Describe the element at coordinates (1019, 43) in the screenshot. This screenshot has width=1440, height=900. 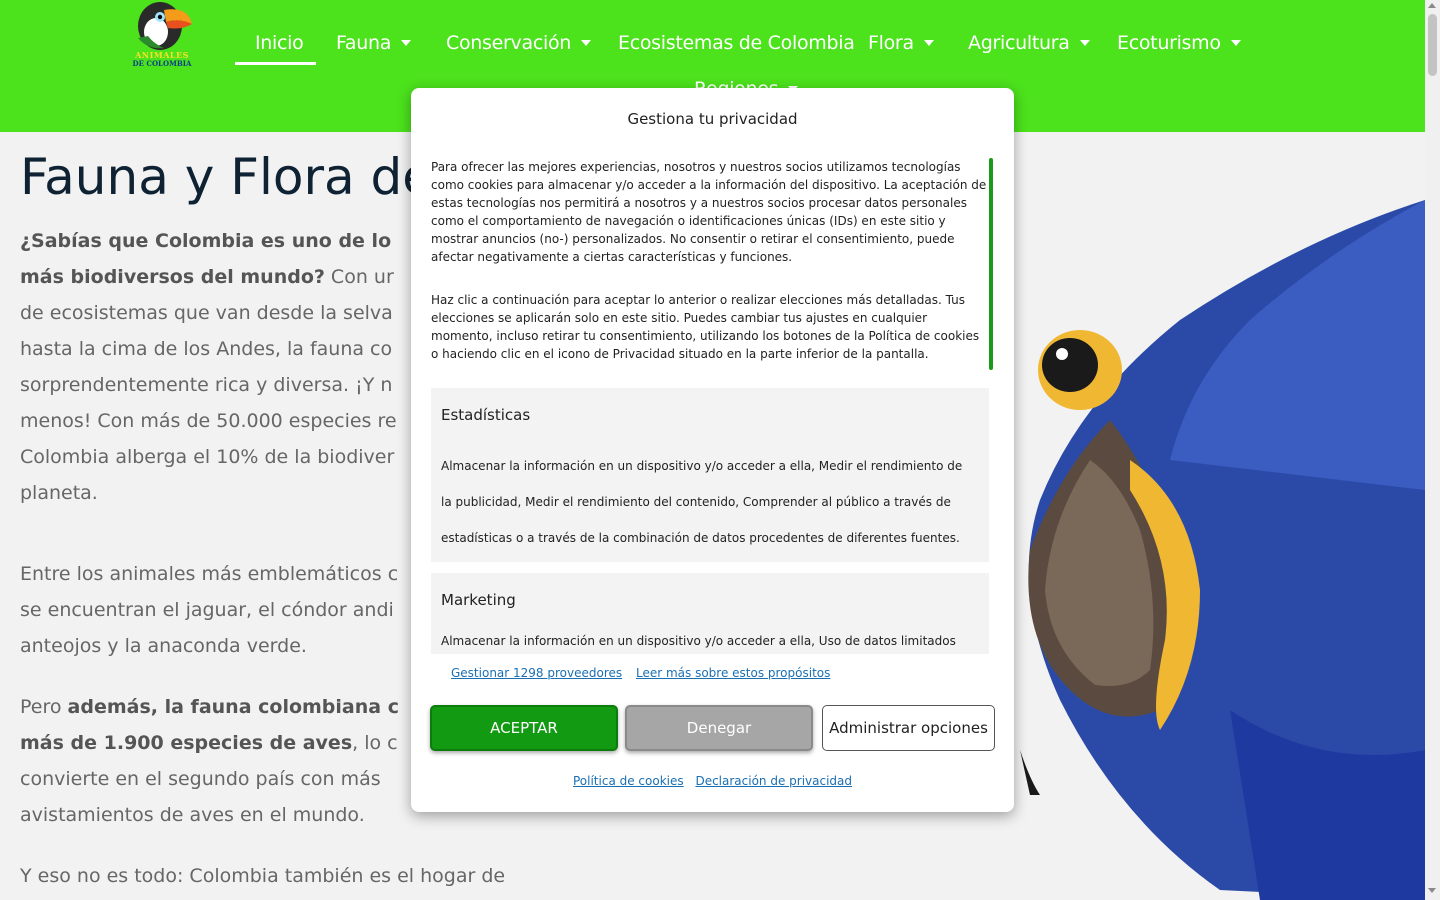
I see `nav-item-label: Agricultura` at that location.